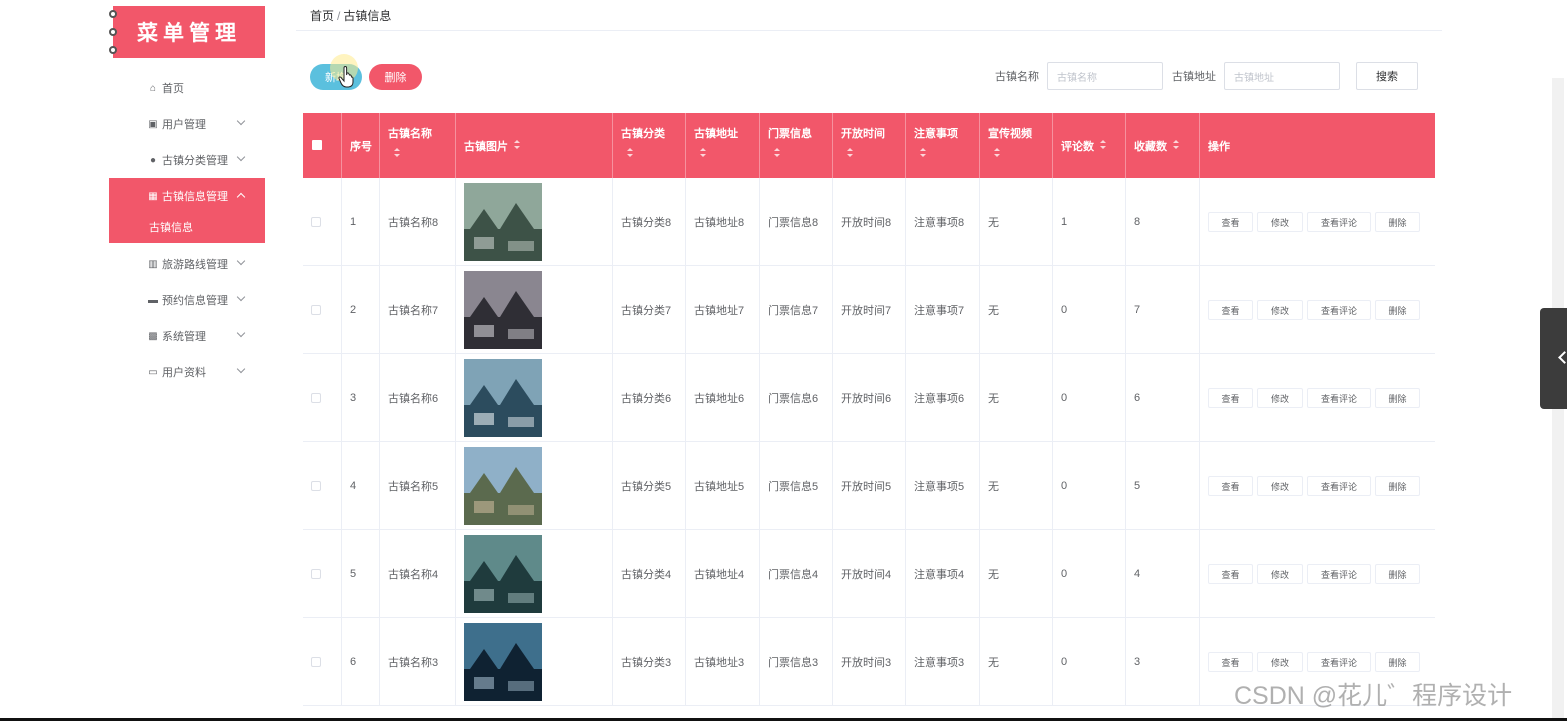  What do you see at coordinates (1137, 574) in the screenshot?
I see `cell-text: 4` at bounding box center [1137, 574].